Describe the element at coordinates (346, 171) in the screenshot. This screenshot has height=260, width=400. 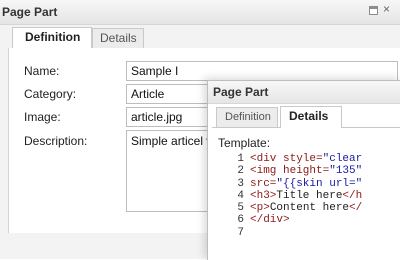
I see `code-token: "135"` at that location.